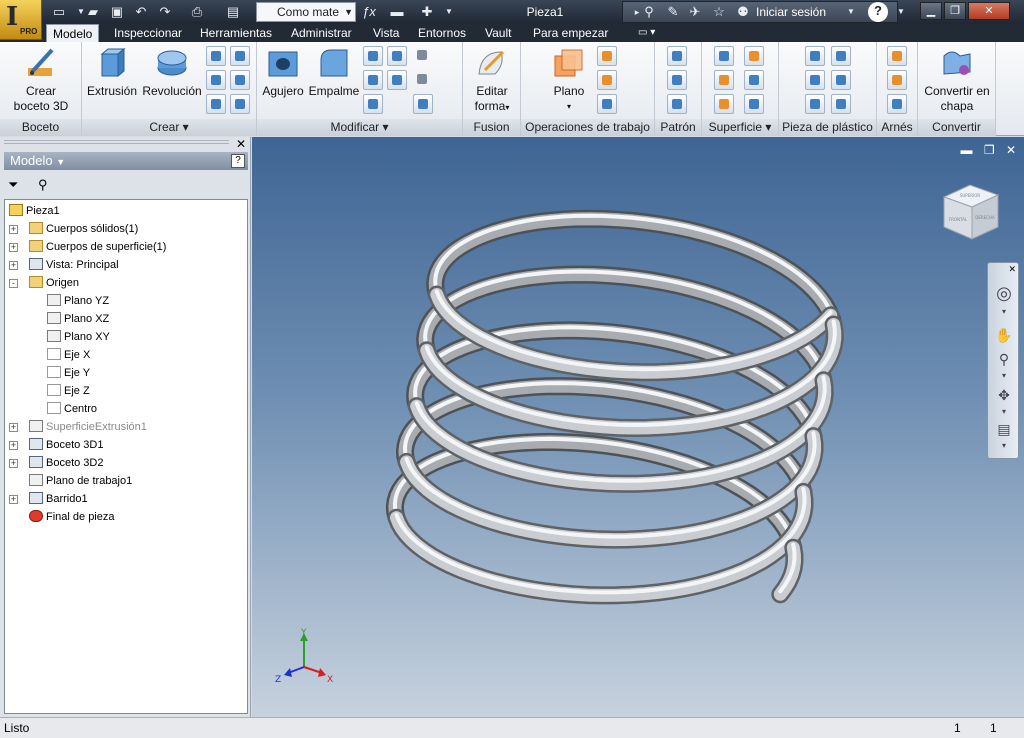  Describe the element at coordinates (423, 80) in the screenshot. I see `move-face-icon` at that location.